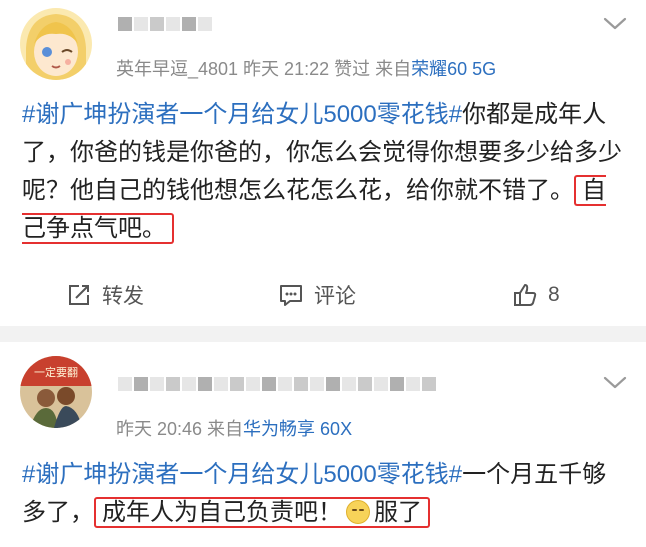 This screenshot has width=646, height=547. Describe the element at coordinates (264, 69) in the screenshot. I see `meta-text: 英年早逗_4801 昨天 21:22 赞过 来自` at that location.